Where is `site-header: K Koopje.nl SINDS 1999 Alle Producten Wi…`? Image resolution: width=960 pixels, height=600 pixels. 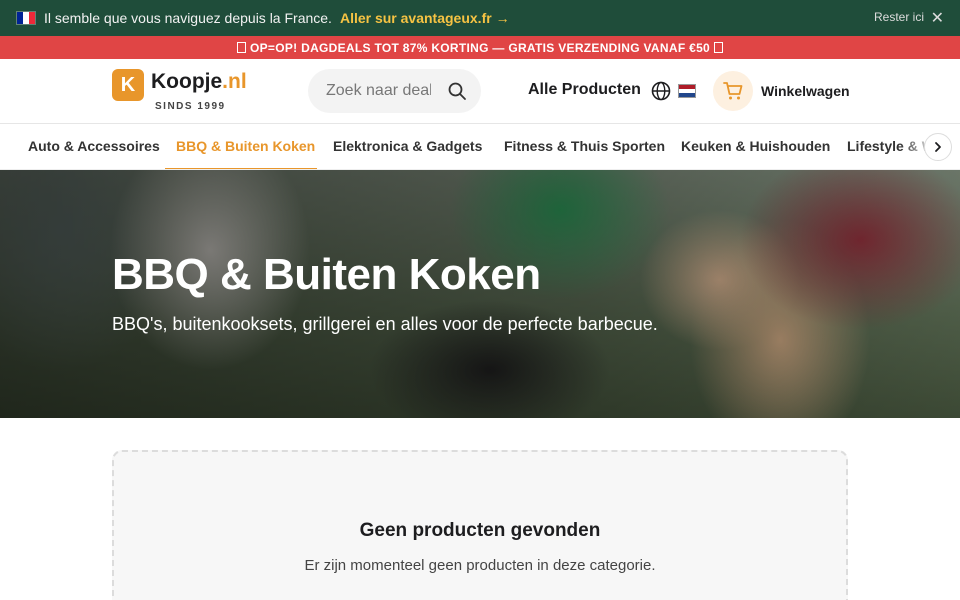 site-header: K Koopje.nl SINDS 1999 Alle Producten Wi… is located at coordinates (480, 91).